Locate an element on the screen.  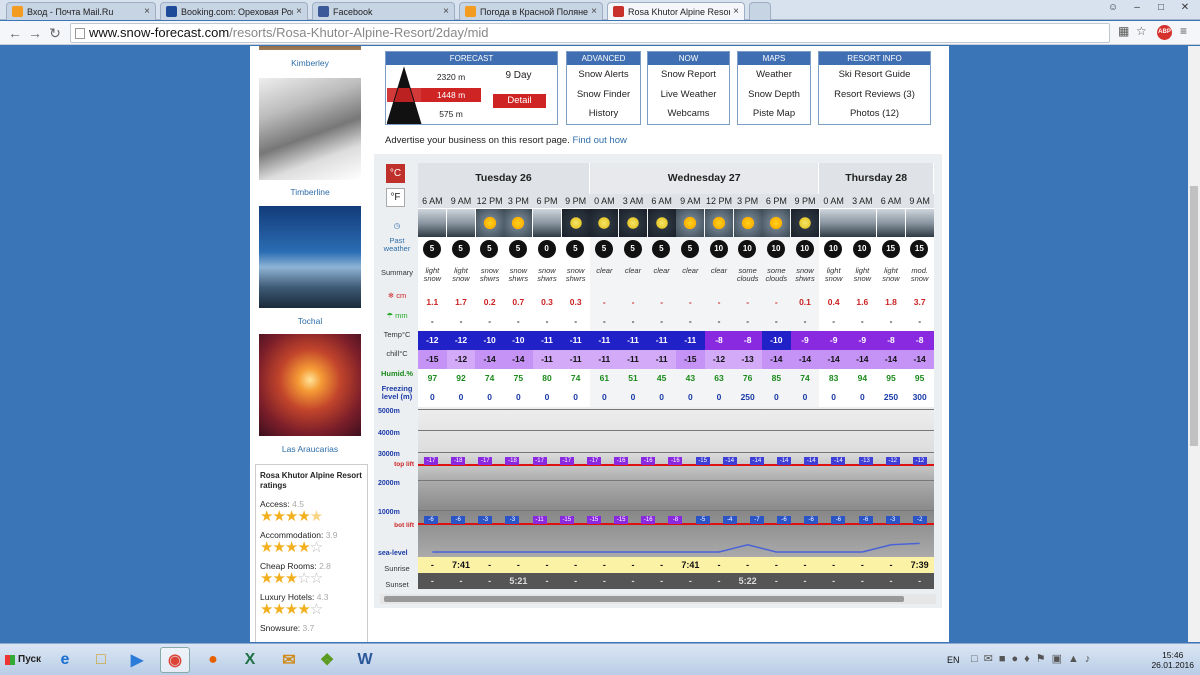
rating-row: Cheap Rooms: 2.8 ★★★☆☆ is located at coordinates (311, 573).